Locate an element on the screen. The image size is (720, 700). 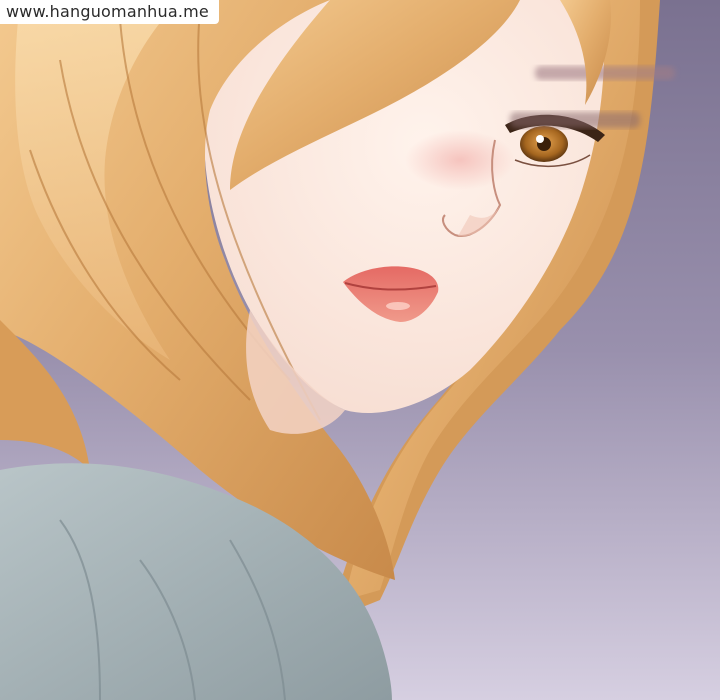
blush is located at coordinates (460, 160).